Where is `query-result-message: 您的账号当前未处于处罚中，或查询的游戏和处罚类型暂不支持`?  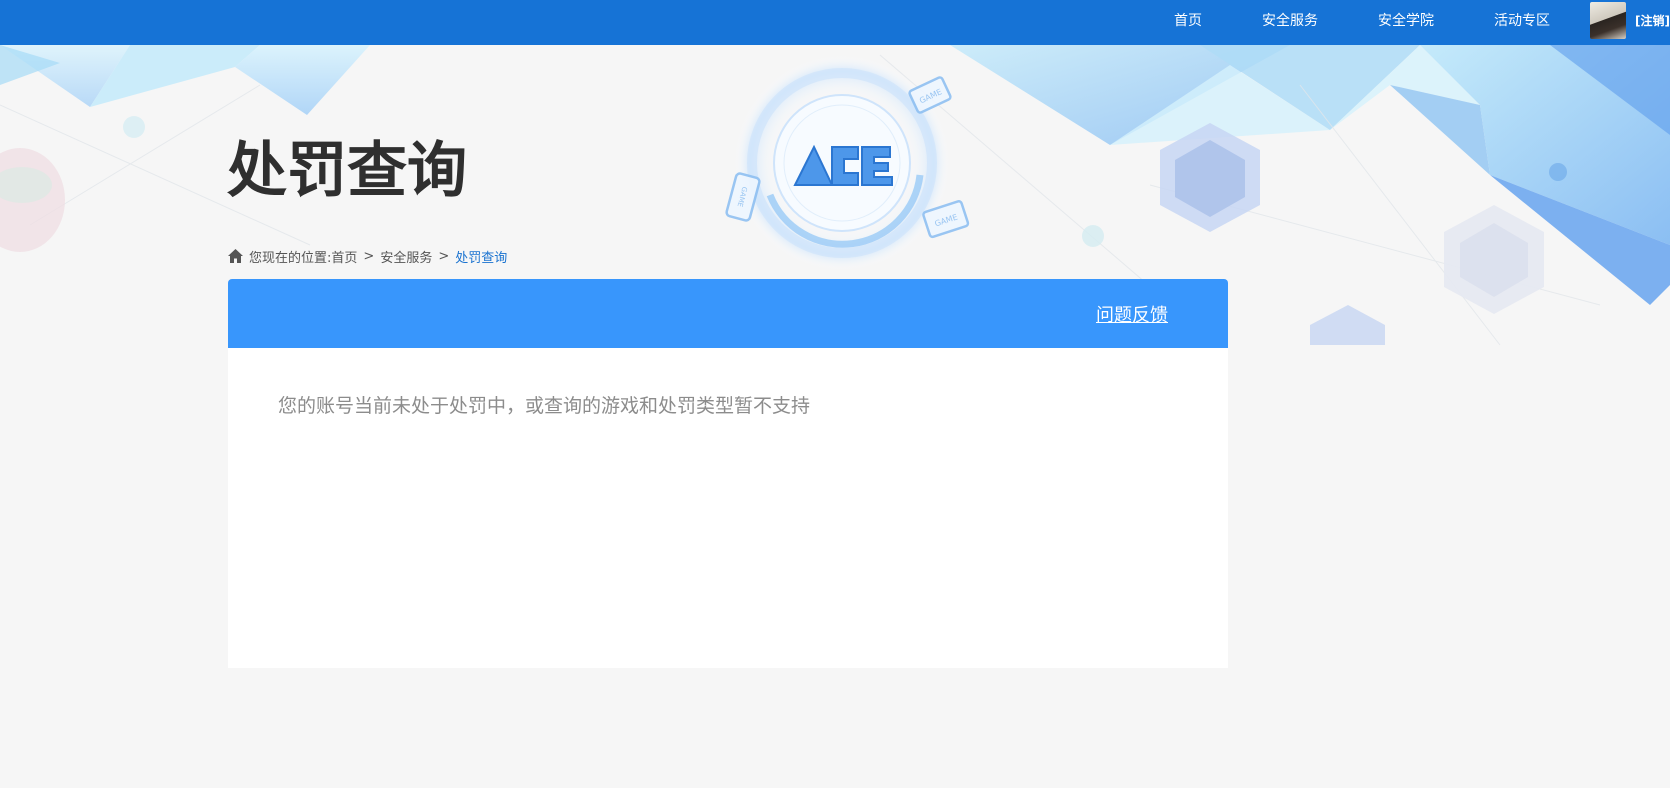
query-result-message: 您的账号当前未处于处罚中，或查询的游戏和处罚类型暂不支持 is located at coordinates (544, 406).